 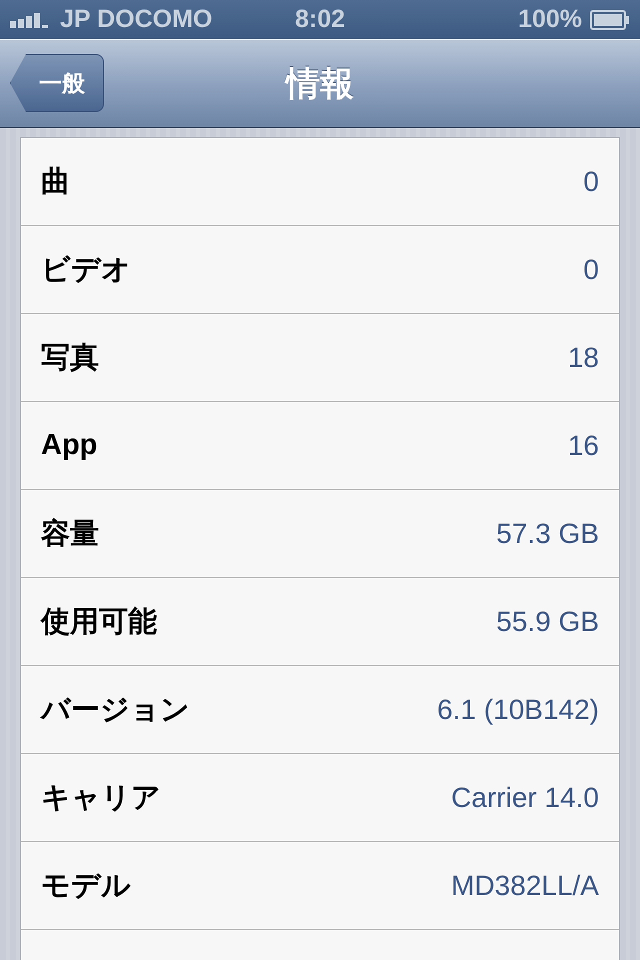 I want to click on row-label: 使用可能, so click(x=99, y=622).